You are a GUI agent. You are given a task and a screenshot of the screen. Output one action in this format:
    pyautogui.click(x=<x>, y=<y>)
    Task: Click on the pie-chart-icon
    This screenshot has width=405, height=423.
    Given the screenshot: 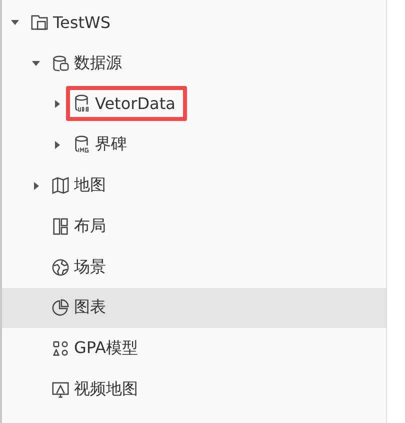 What is the action you would take?
    pyautogui.click(x=60, y=308)
    